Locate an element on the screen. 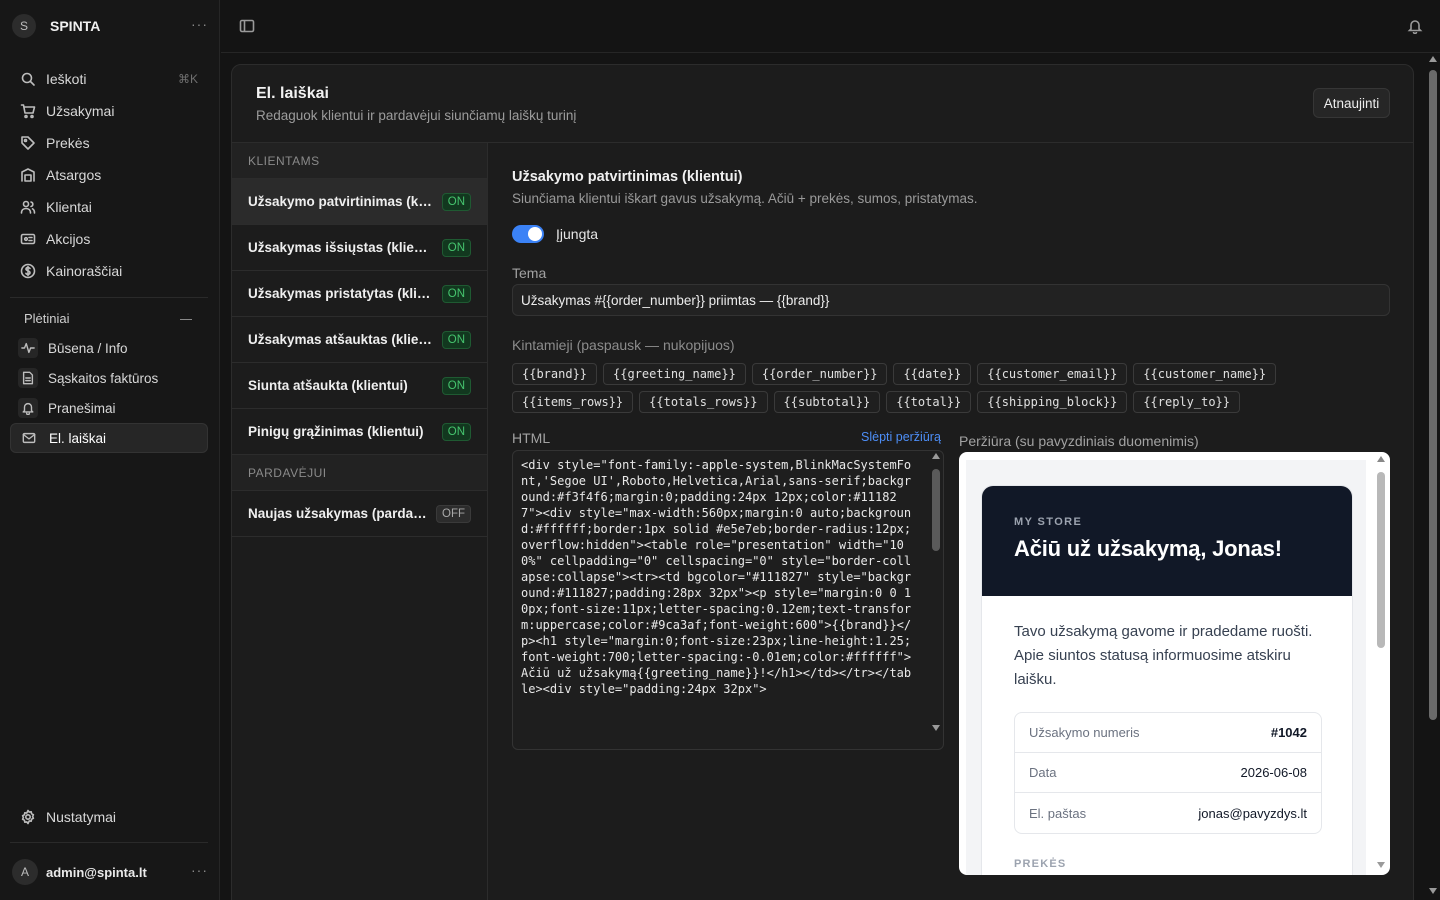  row-value: #1042 is located at coordinates (1288, 732).